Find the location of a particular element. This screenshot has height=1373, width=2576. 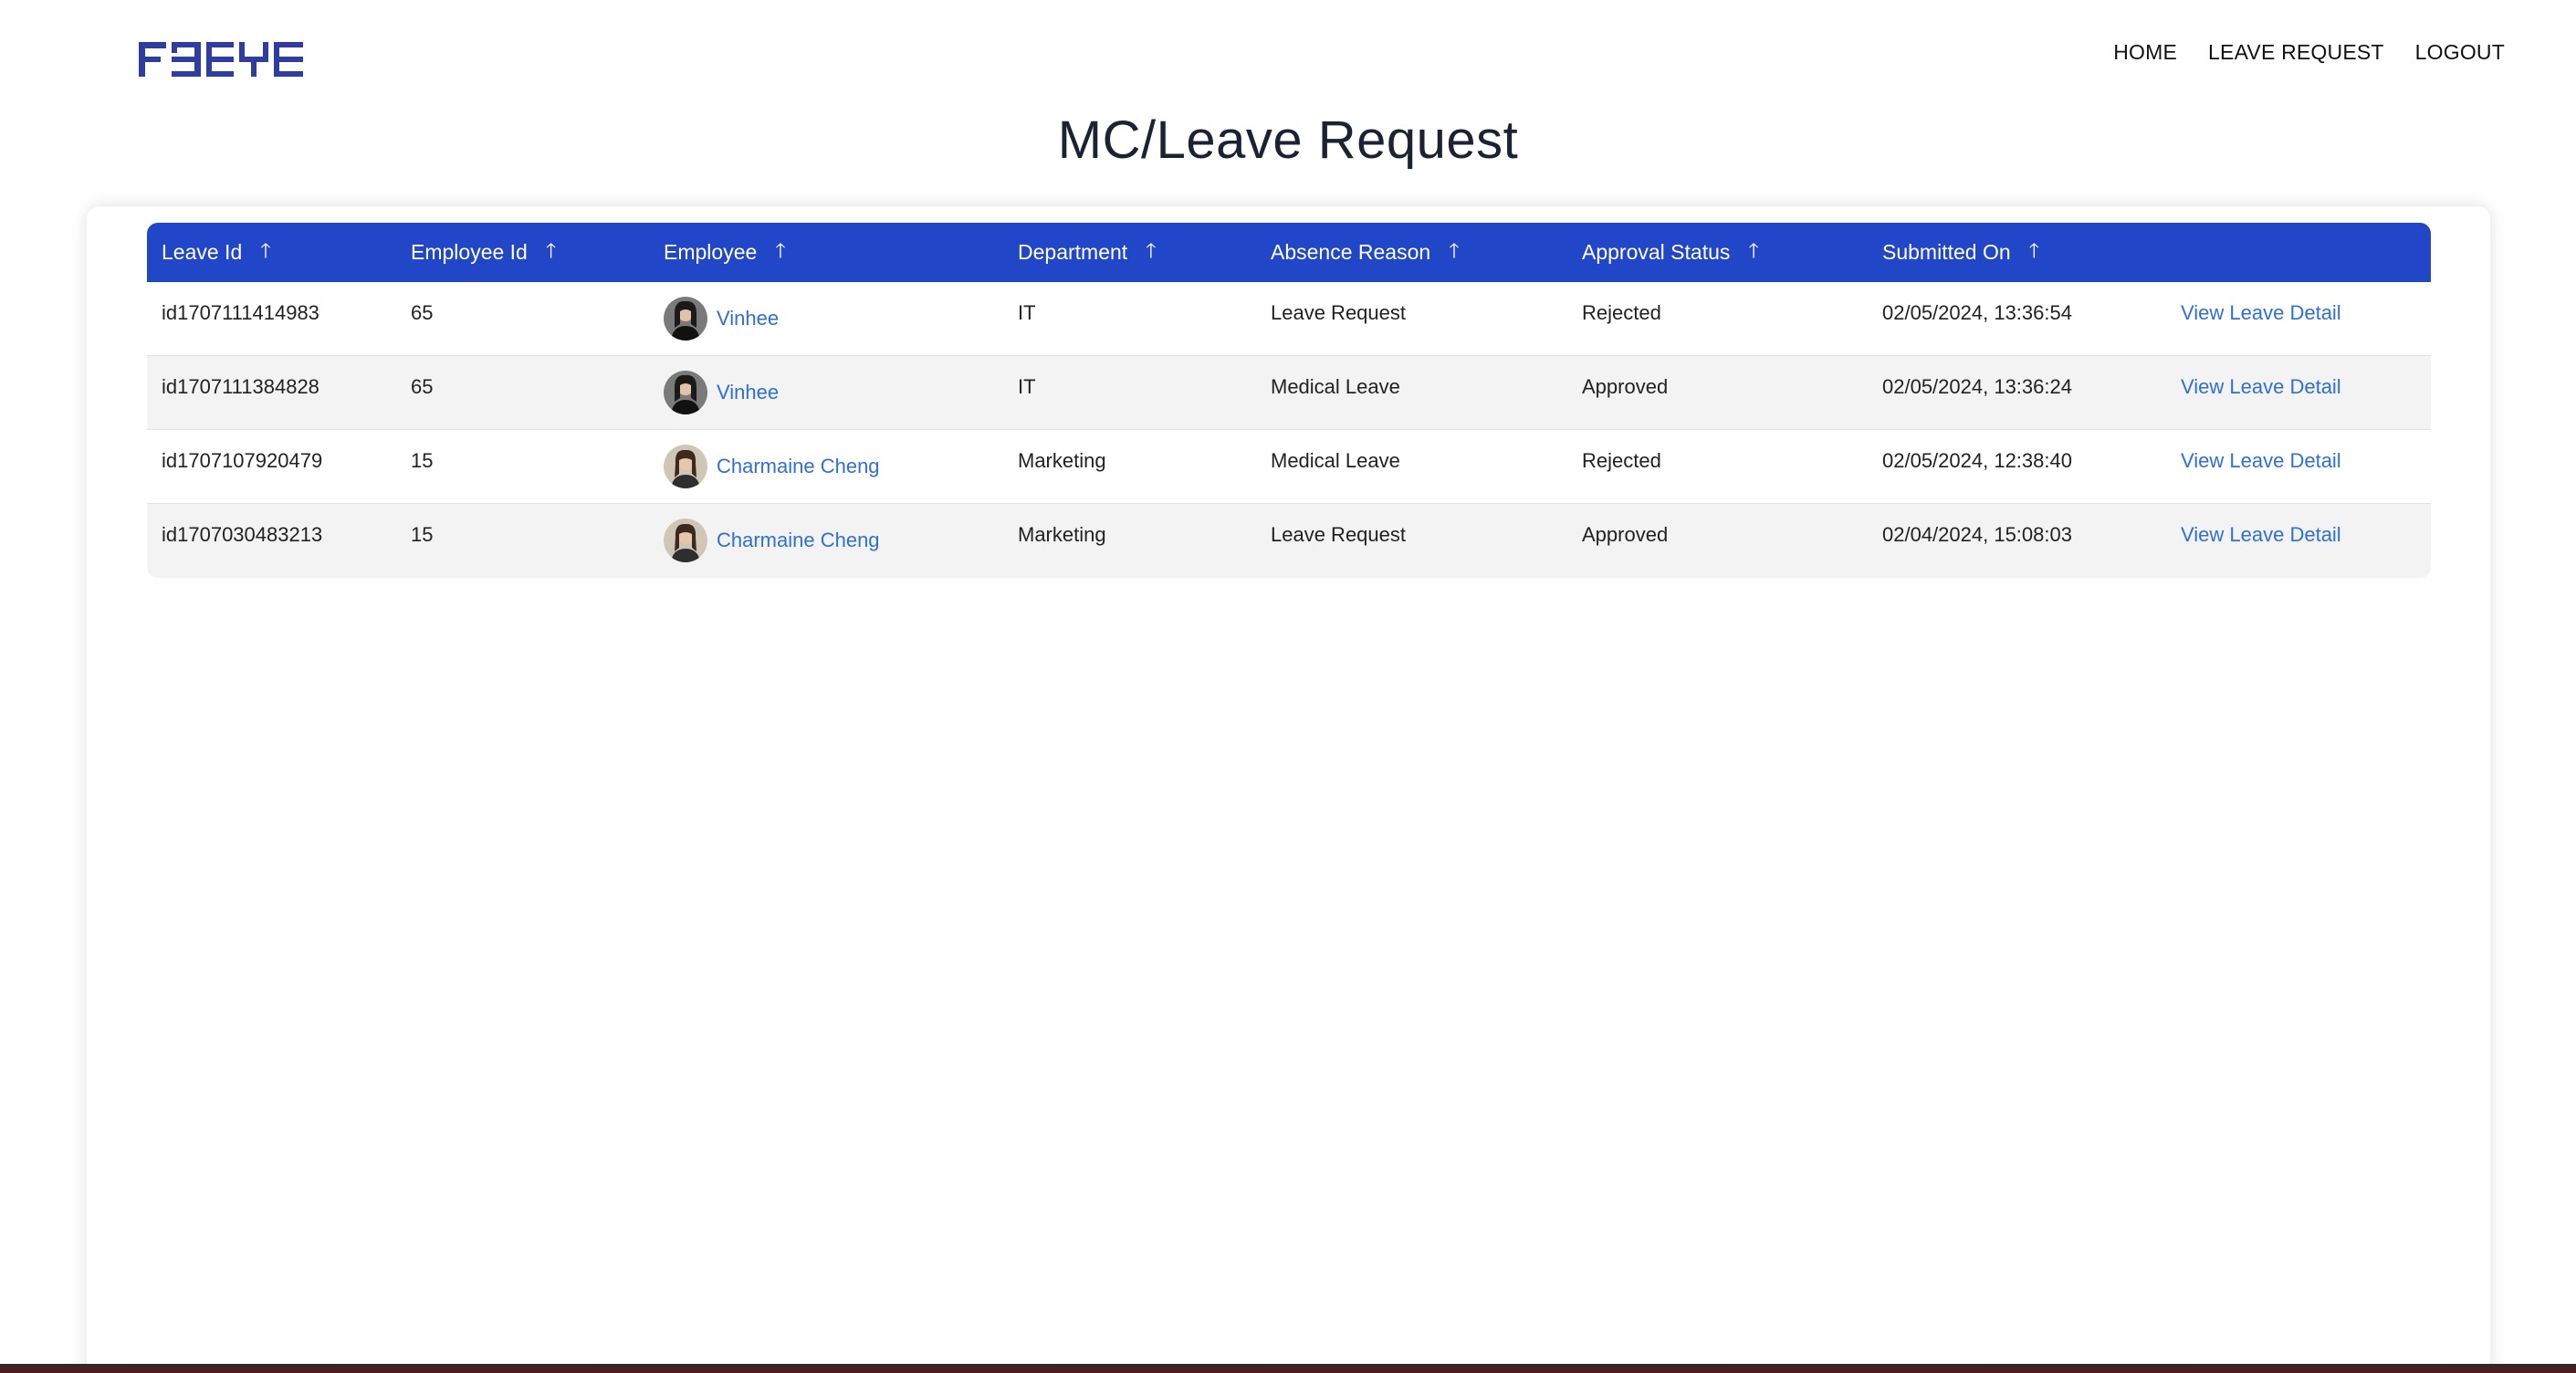

cell-submitted-on: 02/05/2024, 12:38:40 is located at coordinates (1977, 460).